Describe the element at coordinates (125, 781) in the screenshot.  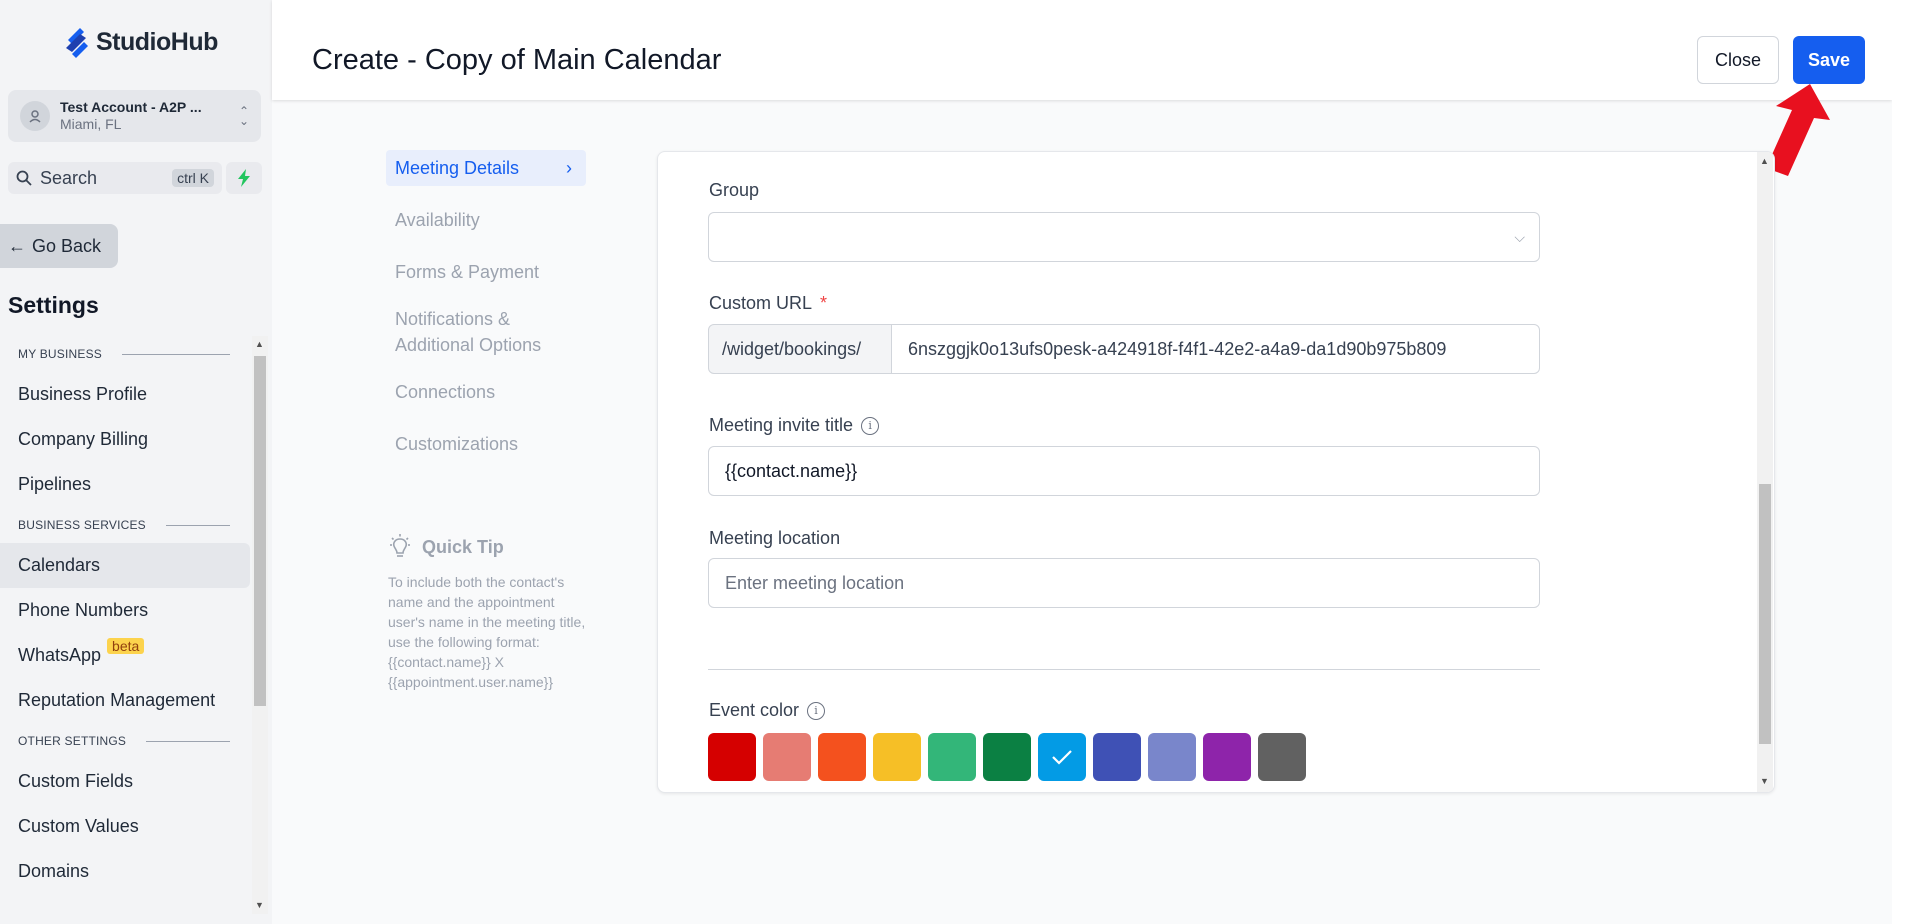
I see `sidebar-item-custom-fields: Custom Fields` at that location.